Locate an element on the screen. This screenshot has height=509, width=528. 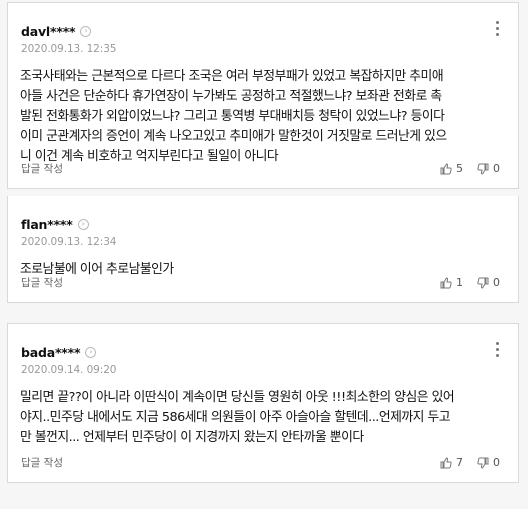
vote-group: 7 0 is located at coordinates (470, 462).